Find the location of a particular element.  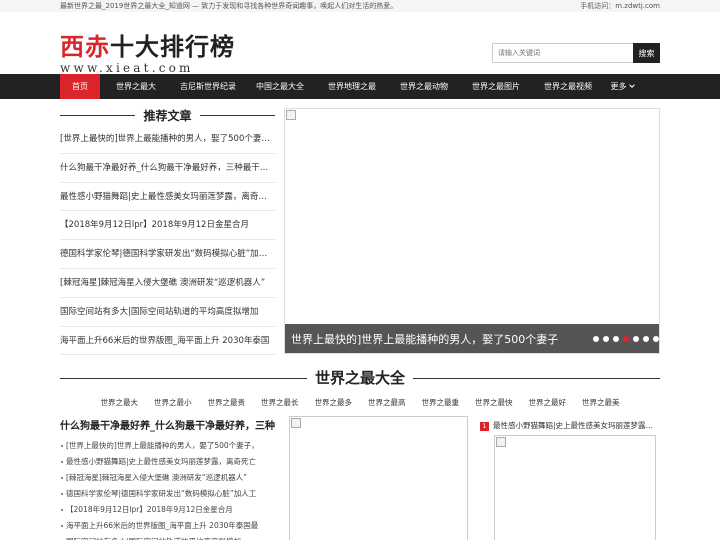

category-link: 世界之最重 is located at coordinates (441, 403).